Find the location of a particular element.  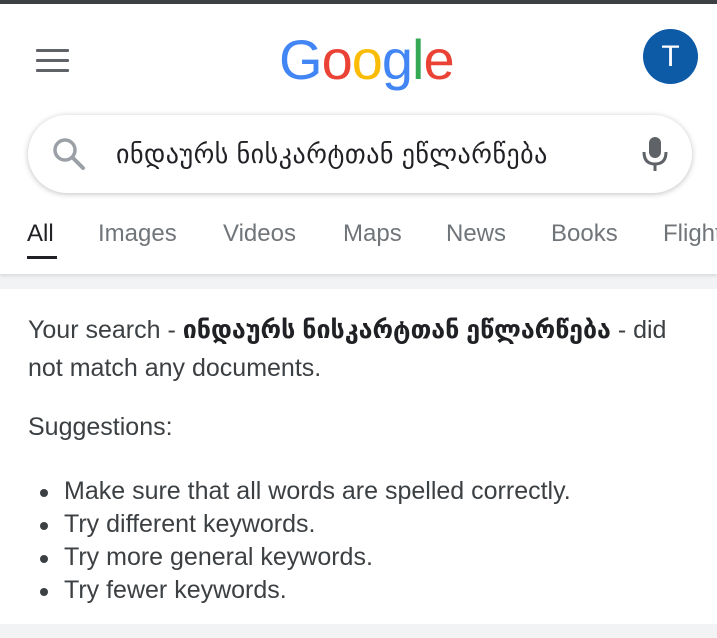

logo-letter: e is located at coordinates (438, 59).